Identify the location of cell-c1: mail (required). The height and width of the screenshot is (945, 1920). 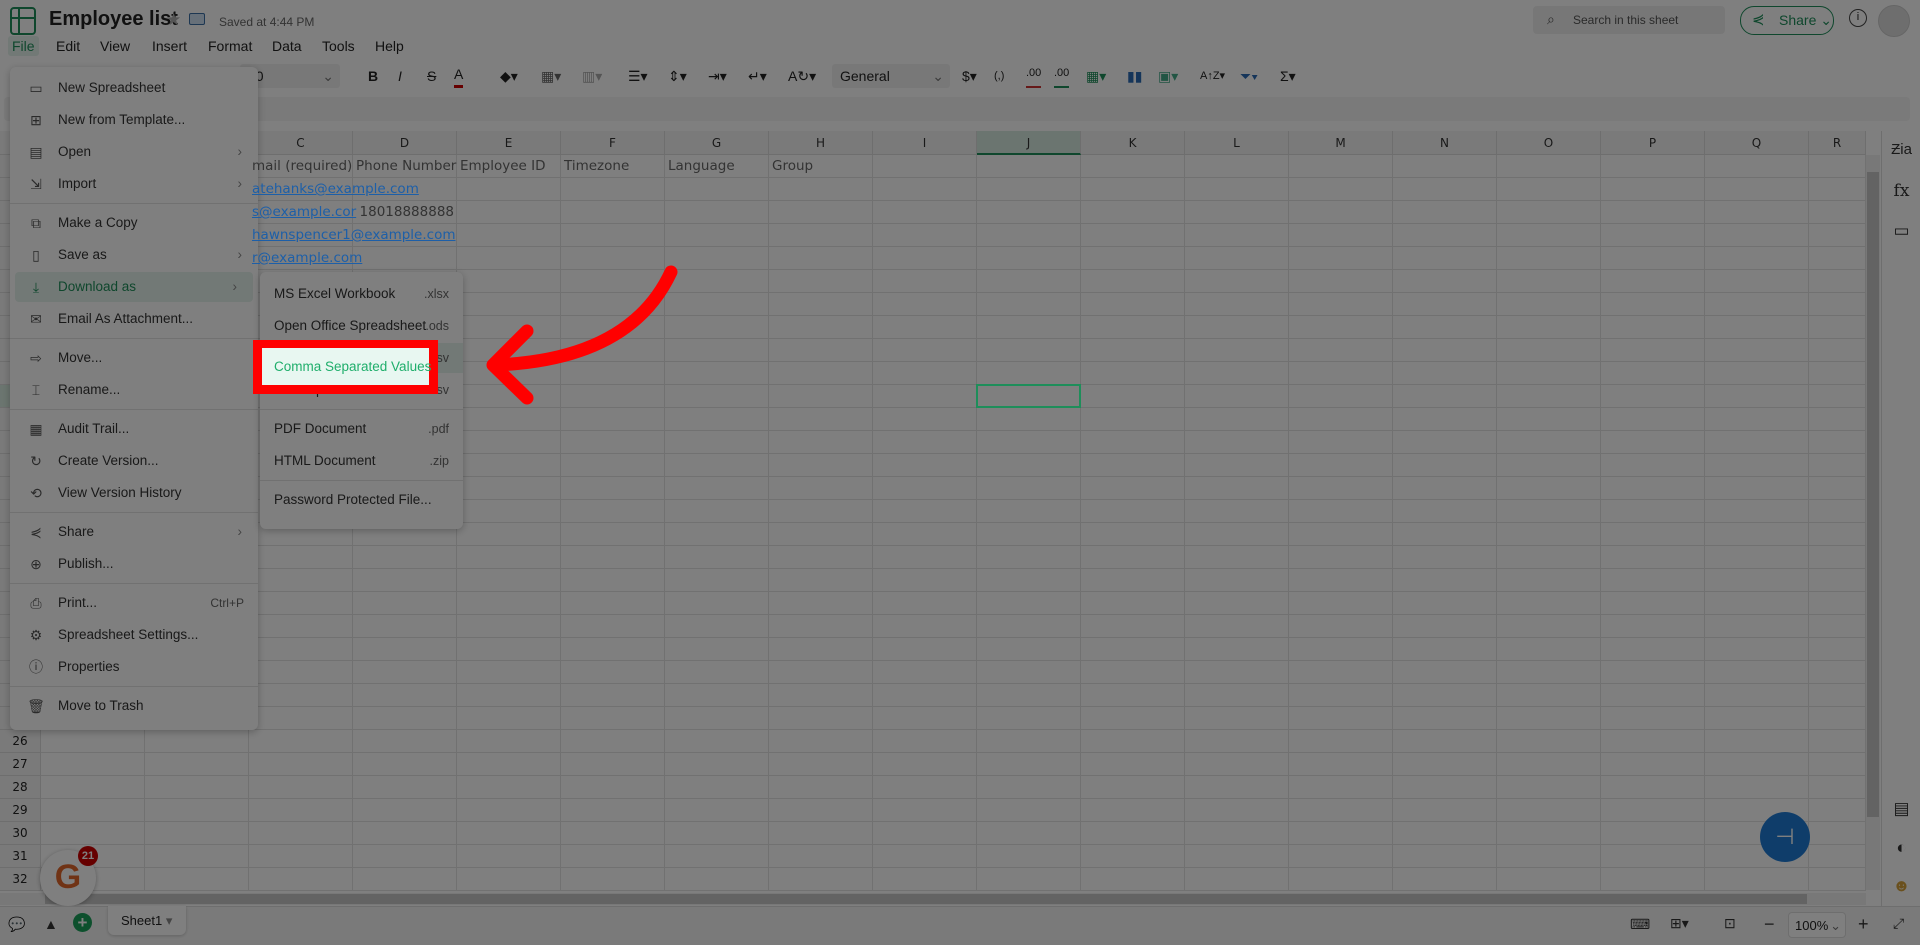
(301, 166).